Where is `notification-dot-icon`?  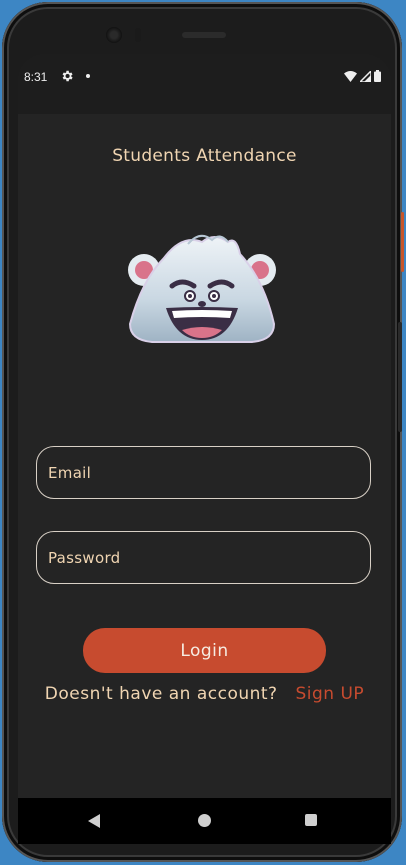
notification-dot-icon is located at coordinates (88, 76).